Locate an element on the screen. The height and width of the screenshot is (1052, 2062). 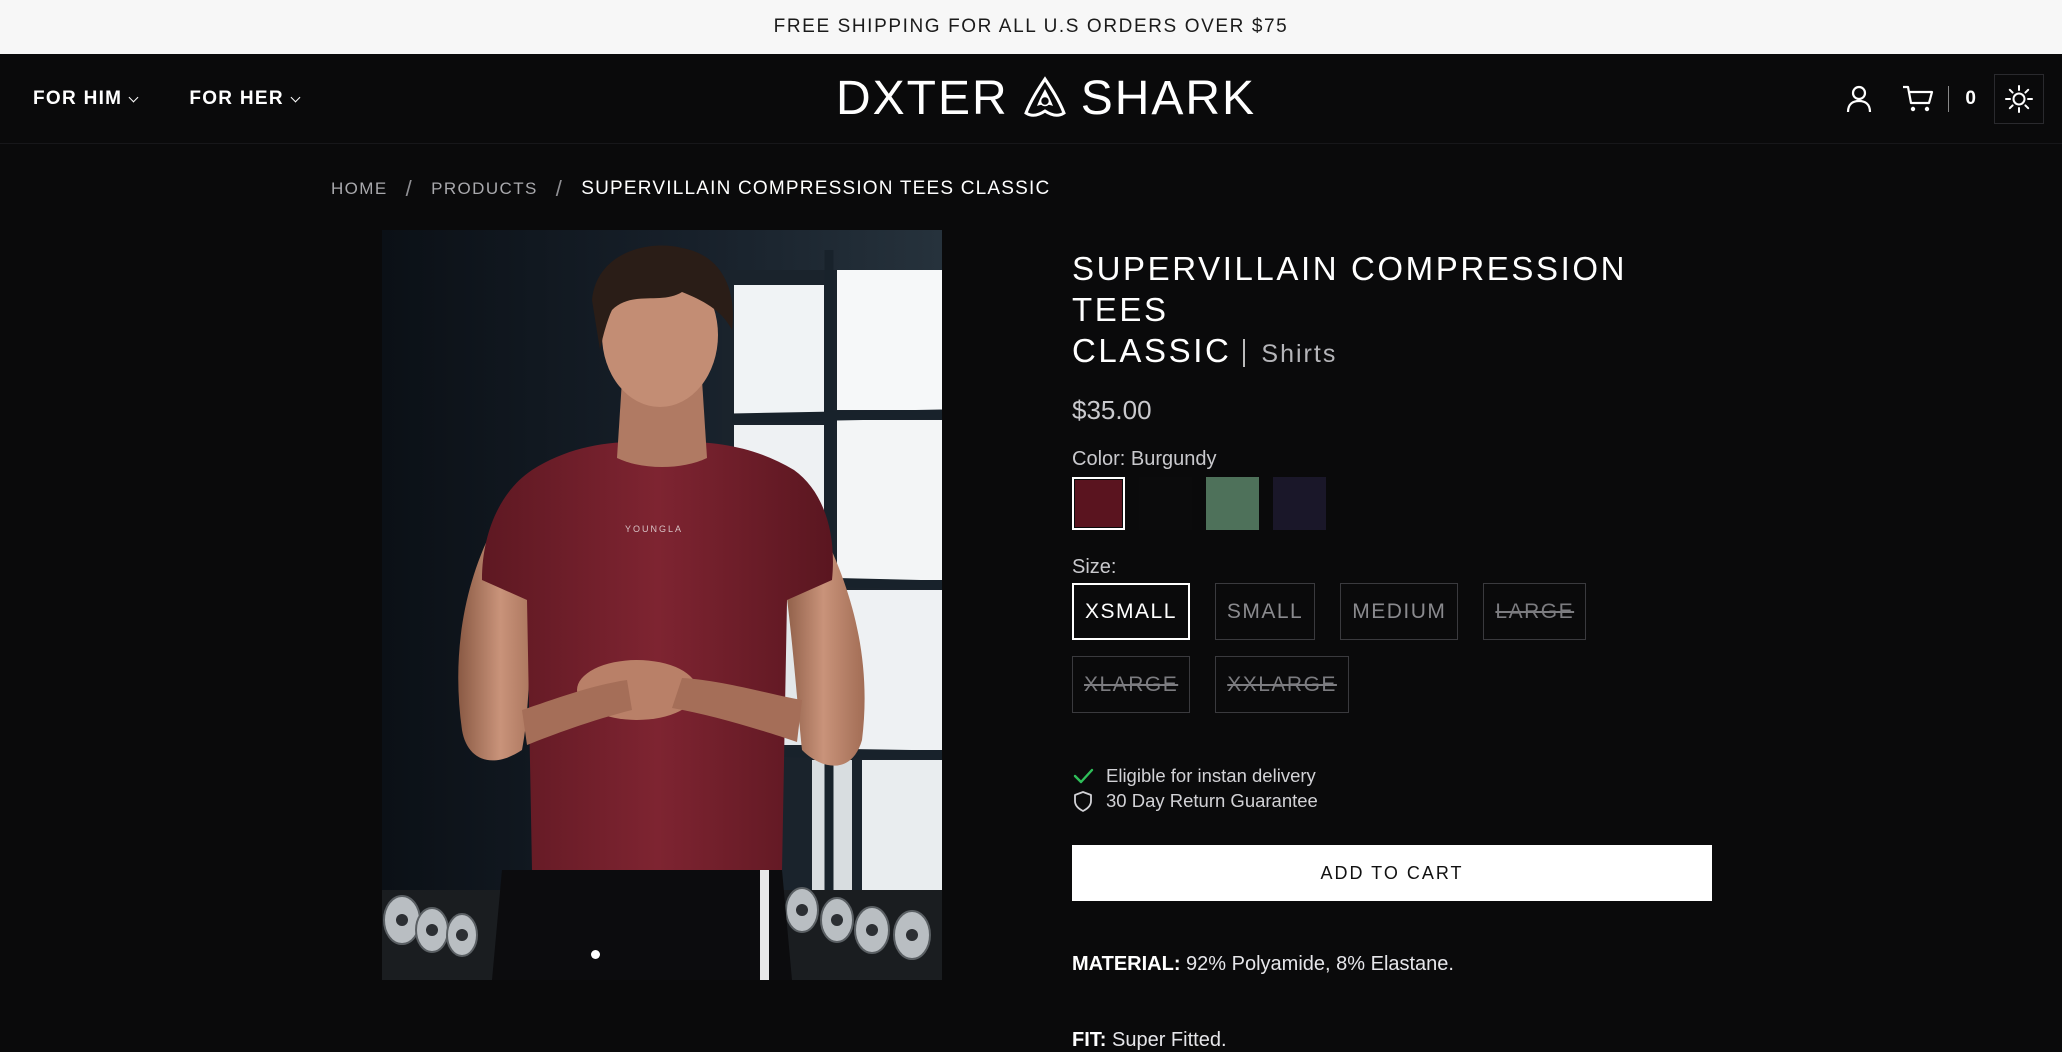
user-icon is located at coordinates (1859, 99).